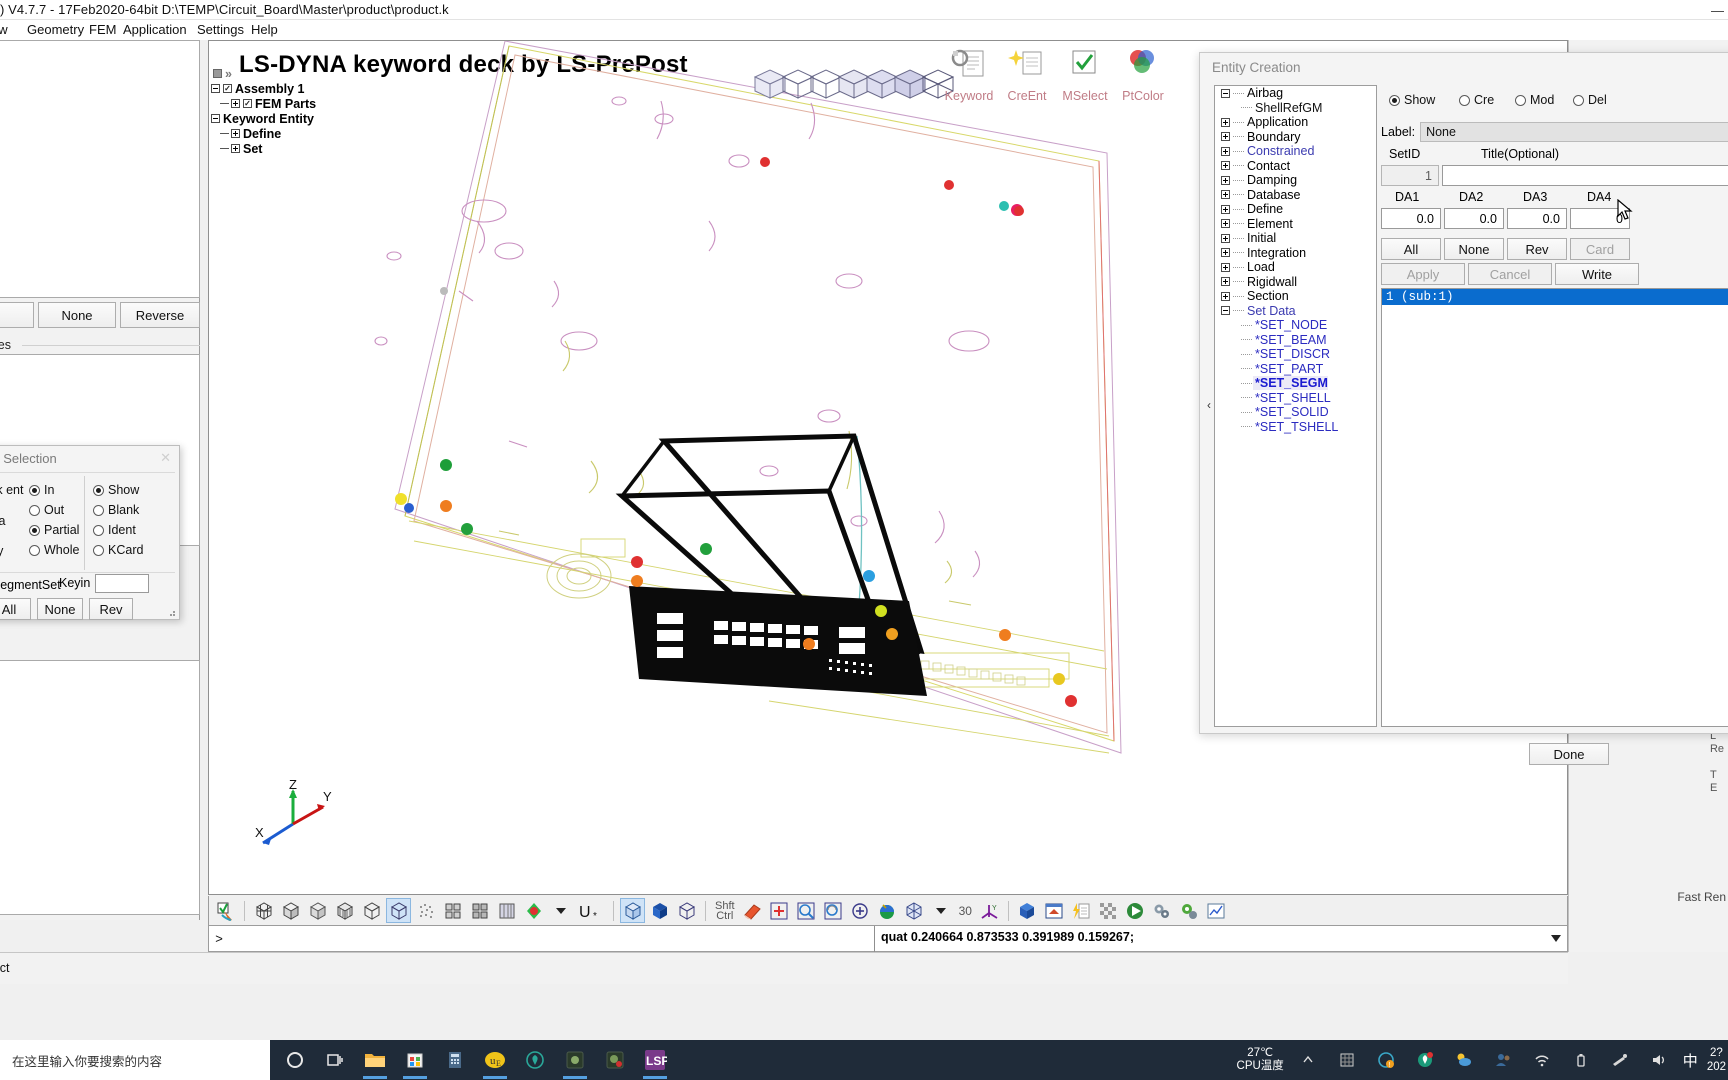 The width and height of the screenshot is (1728, 1080). Describe the element at coordinates (1189, 910) in the screenshot. I see `recycle-gears-icon` at that location.